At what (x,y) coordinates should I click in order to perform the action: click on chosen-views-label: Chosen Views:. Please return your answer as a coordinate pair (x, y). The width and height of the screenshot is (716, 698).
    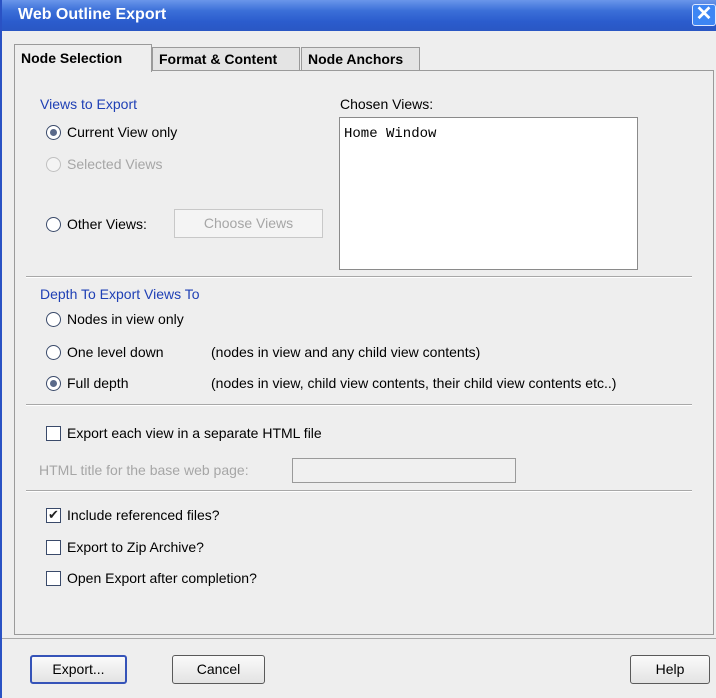
    Looking at the image, I should click on (387, 104).